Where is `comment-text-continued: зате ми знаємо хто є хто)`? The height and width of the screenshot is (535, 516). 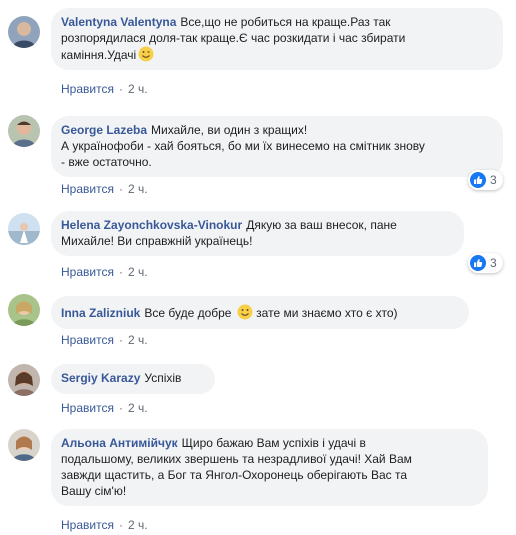 comment-text-continued: зате ми знаємо хто є хто) is located at coordinates (327, 313).